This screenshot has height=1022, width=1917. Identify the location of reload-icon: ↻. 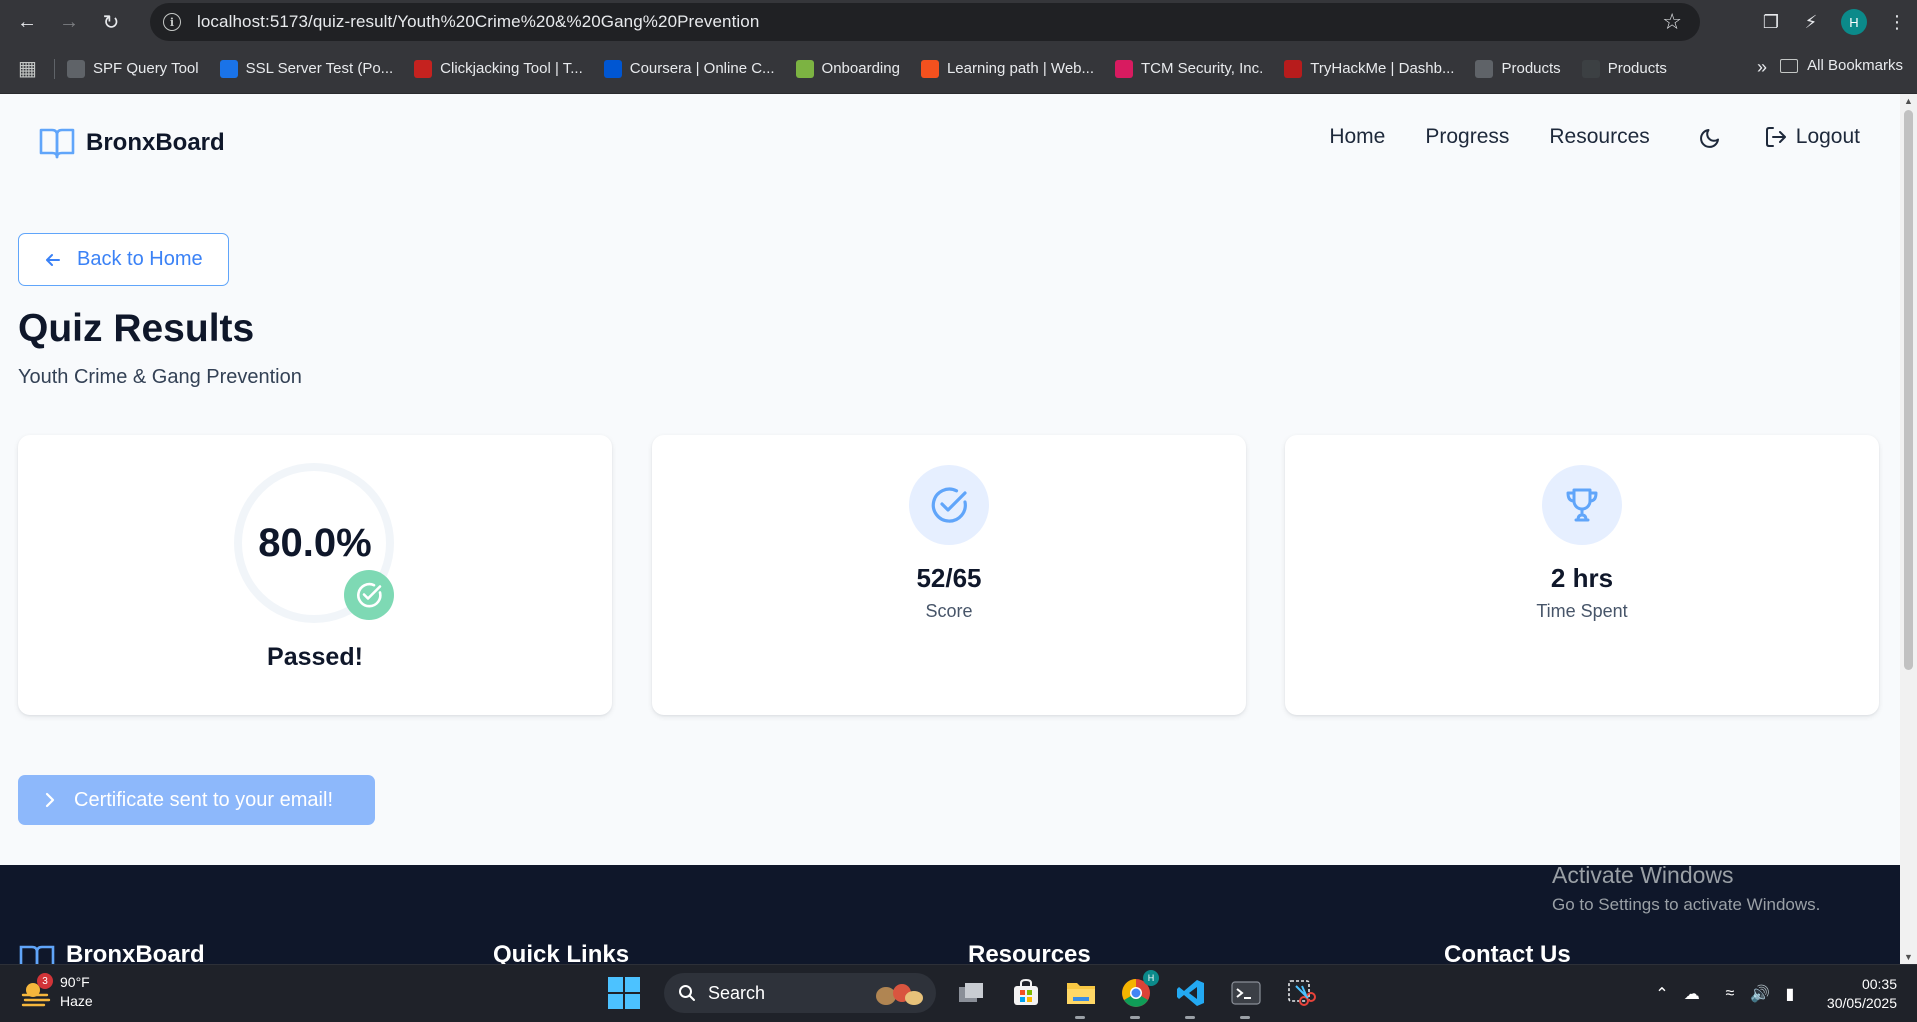
(111, 22).